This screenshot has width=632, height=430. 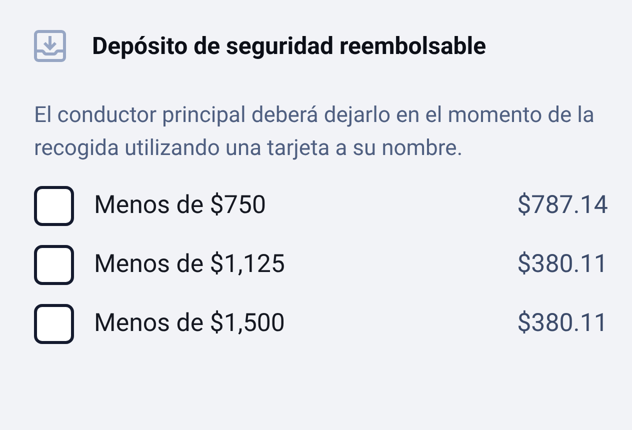 I want to click on download-tray-icon, so click(x=50, y=46).